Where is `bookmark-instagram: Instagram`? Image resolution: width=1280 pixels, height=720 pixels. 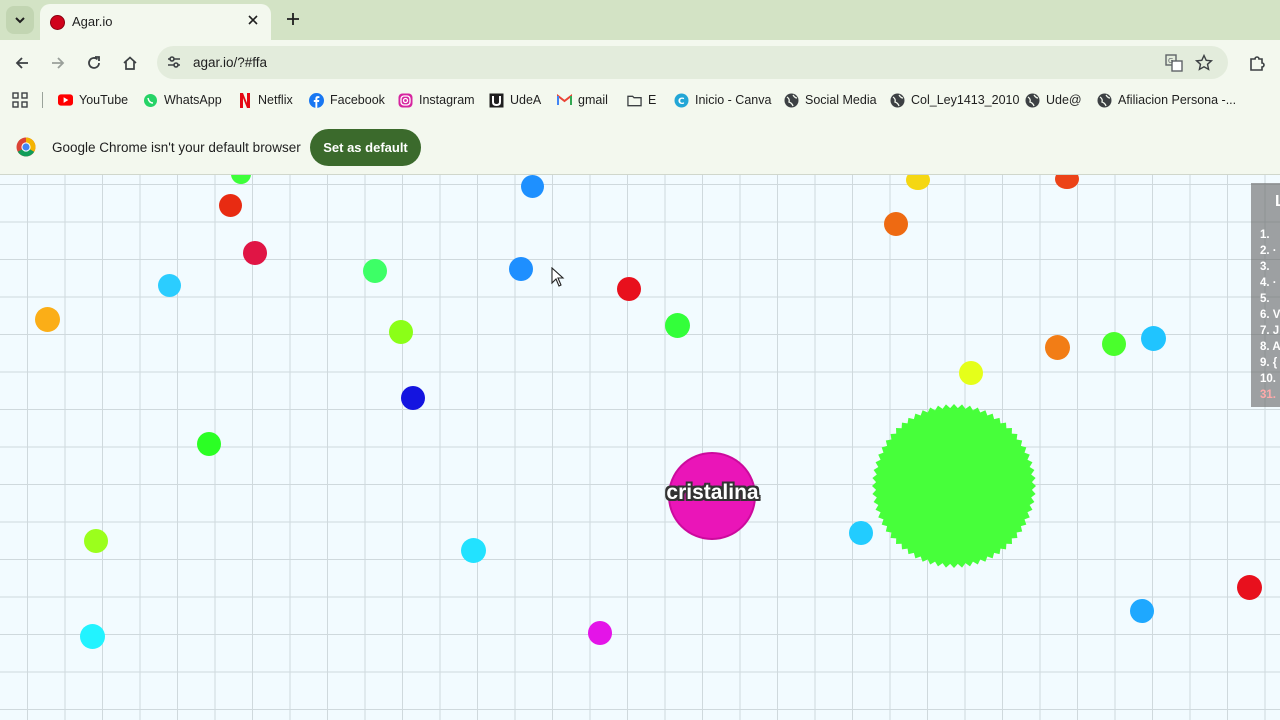
bookmark-instagram: Instagram is located at coordinates (436, 100).